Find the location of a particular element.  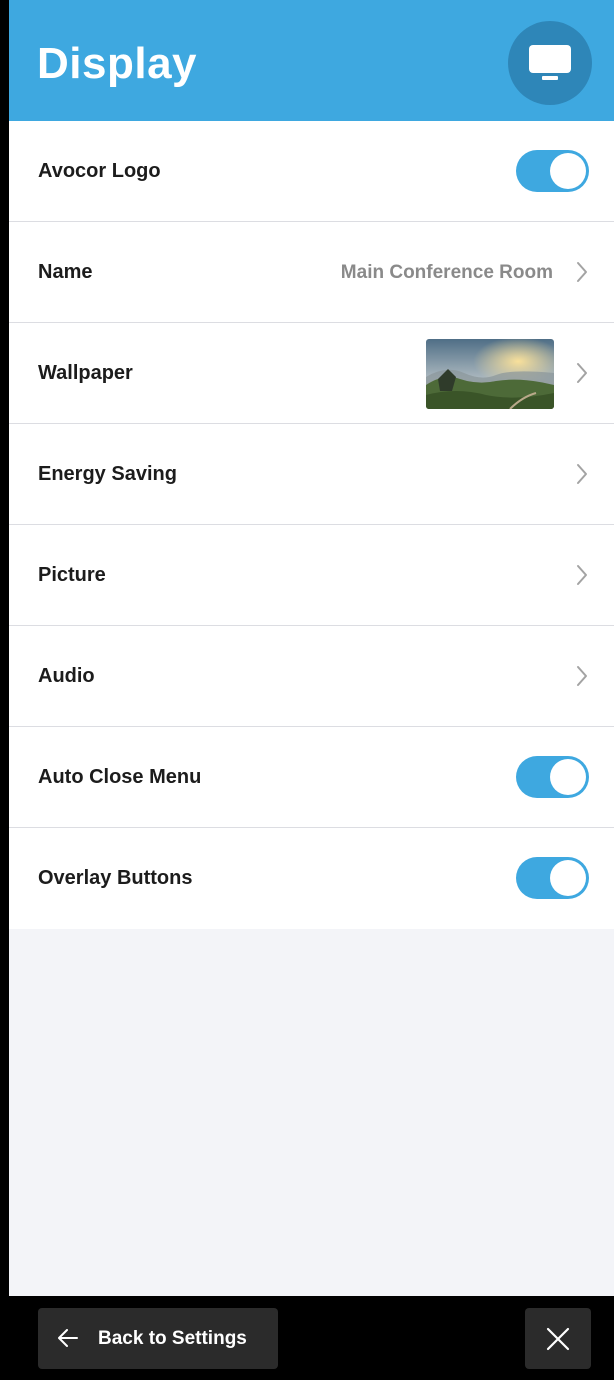

monitor-icon is located at coordinates (550, 62).